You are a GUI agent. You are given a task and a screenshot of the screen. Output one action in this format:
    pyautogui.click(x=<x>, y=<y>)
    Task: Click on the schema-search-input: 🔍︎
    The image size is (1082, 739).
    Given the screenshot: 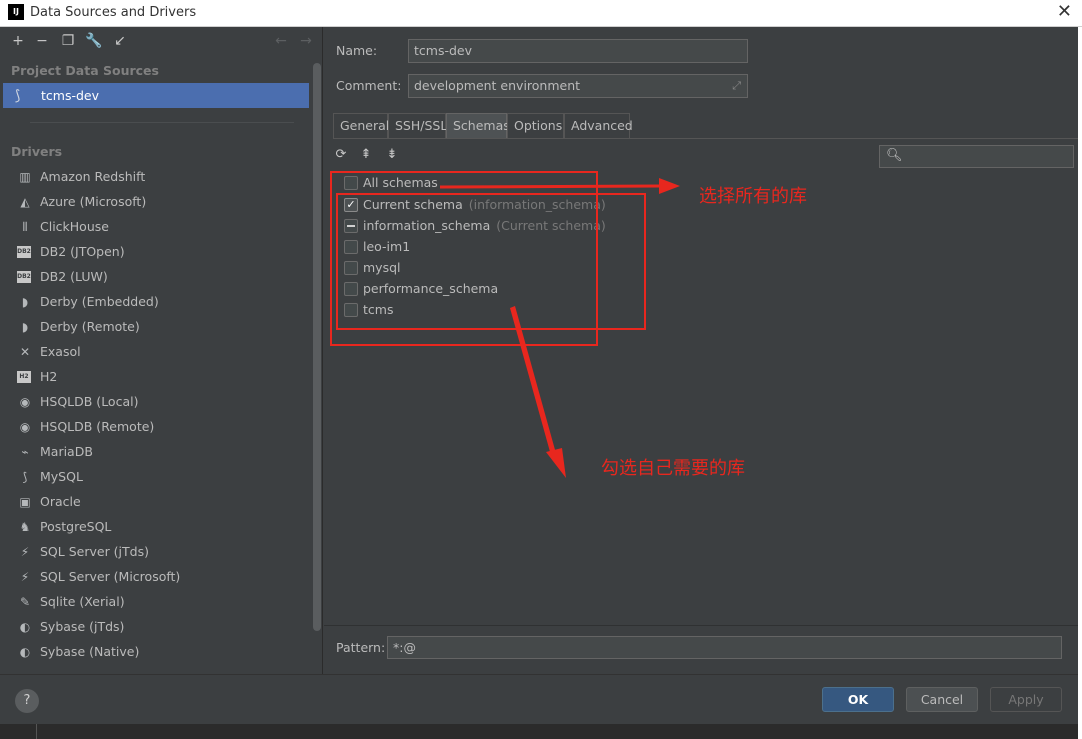 What is the action you would take?
    pyautogui.click(x=976, y=156)
    